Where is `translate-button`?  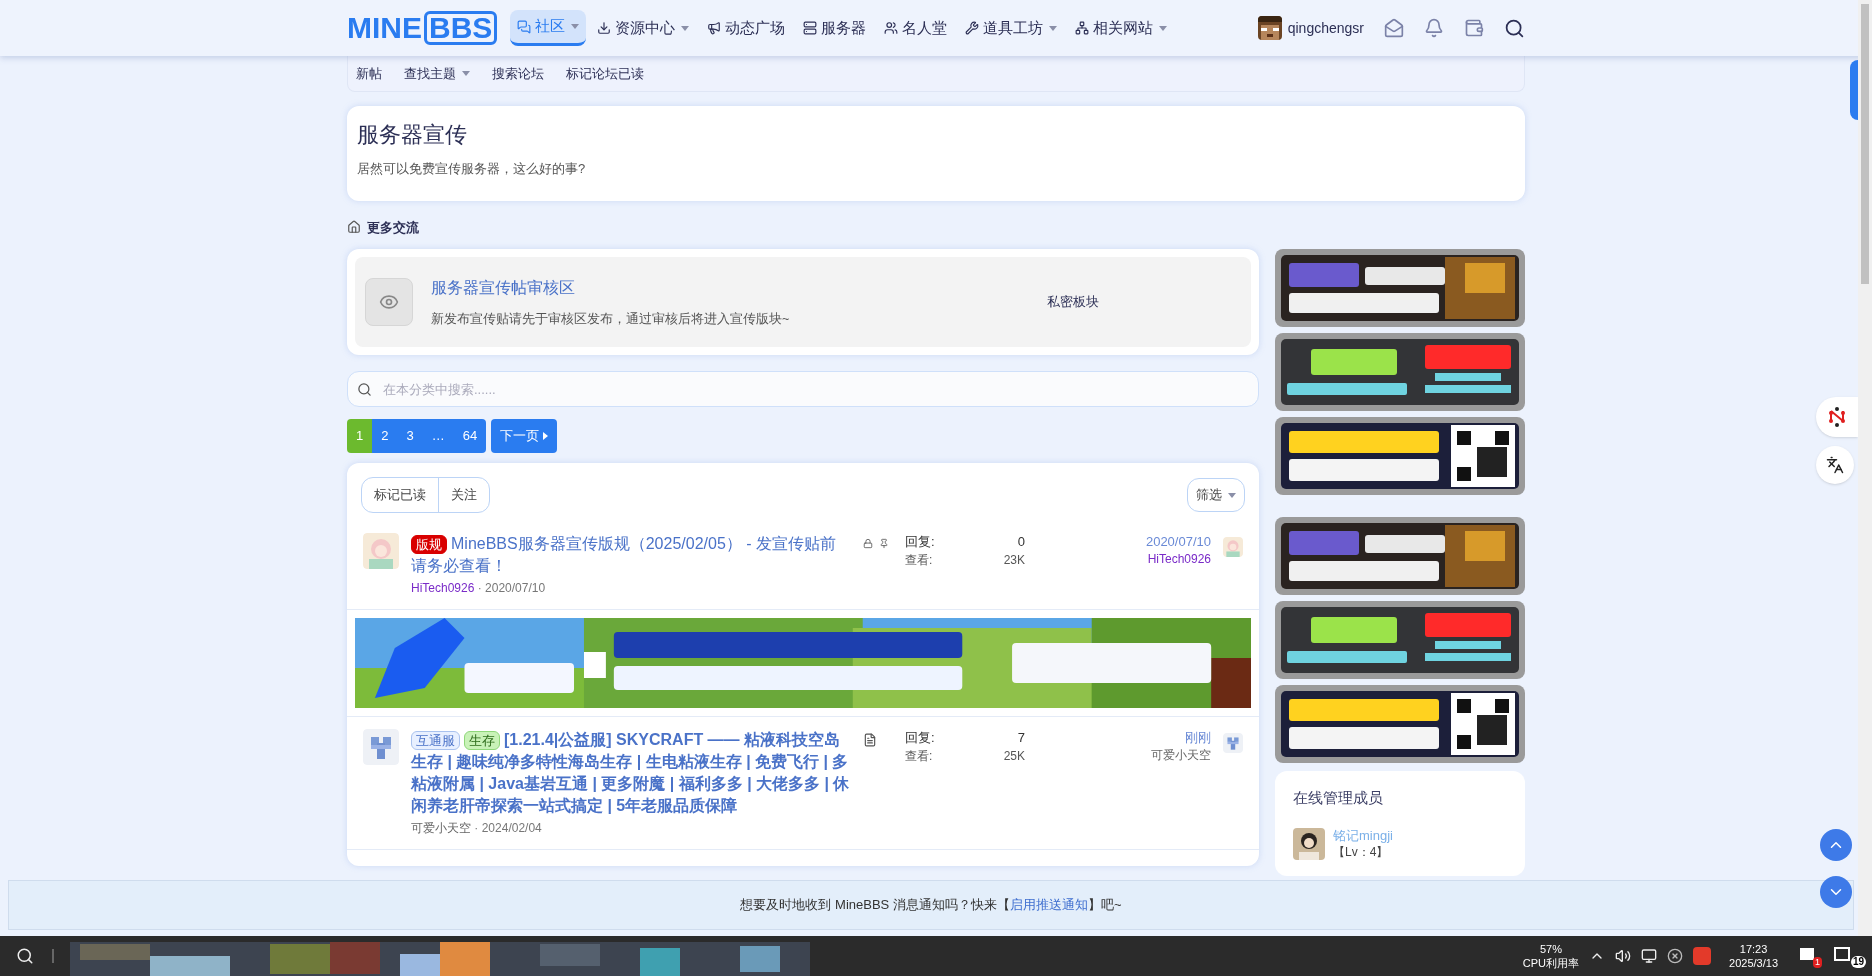 translate-button is located at coordinates (1835, 465).